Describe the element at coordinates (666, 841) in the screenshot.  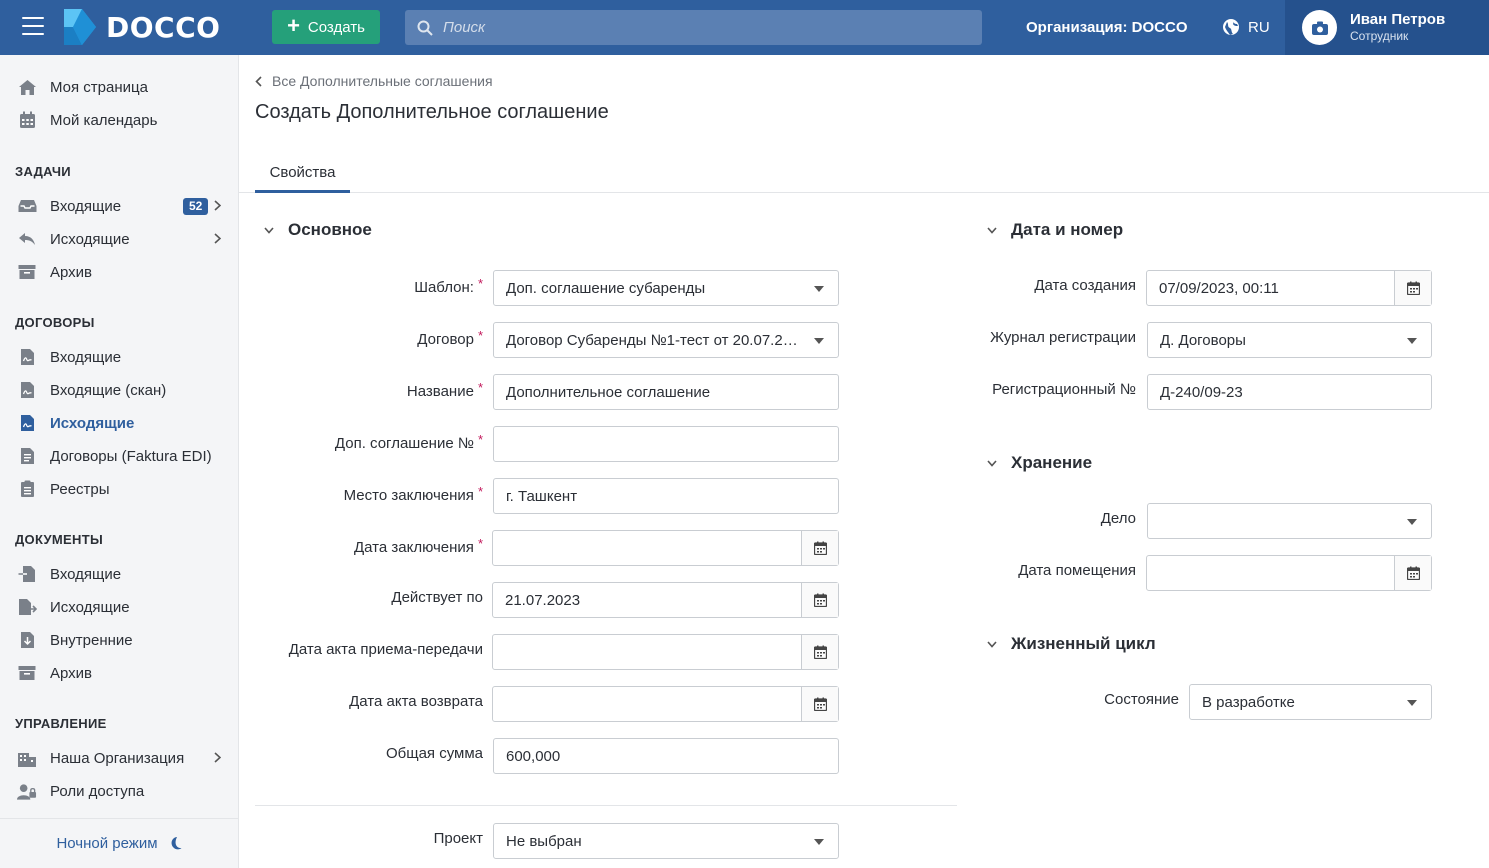
I see `project-select: Не выбран` at that location.